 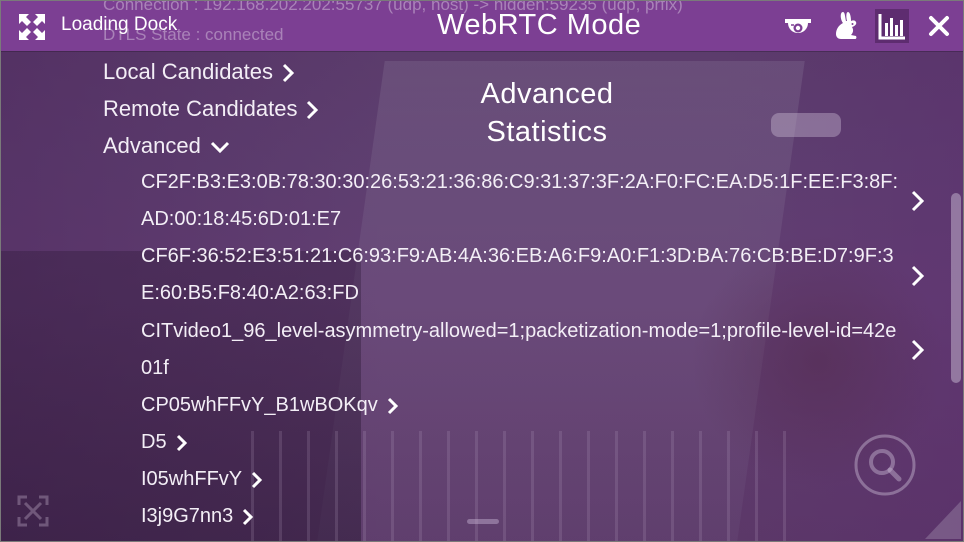 What do you see at coordinates (188, 71) in the screenshot?
I see `section-label: Local Candidates` at bounding box center [188, 71].